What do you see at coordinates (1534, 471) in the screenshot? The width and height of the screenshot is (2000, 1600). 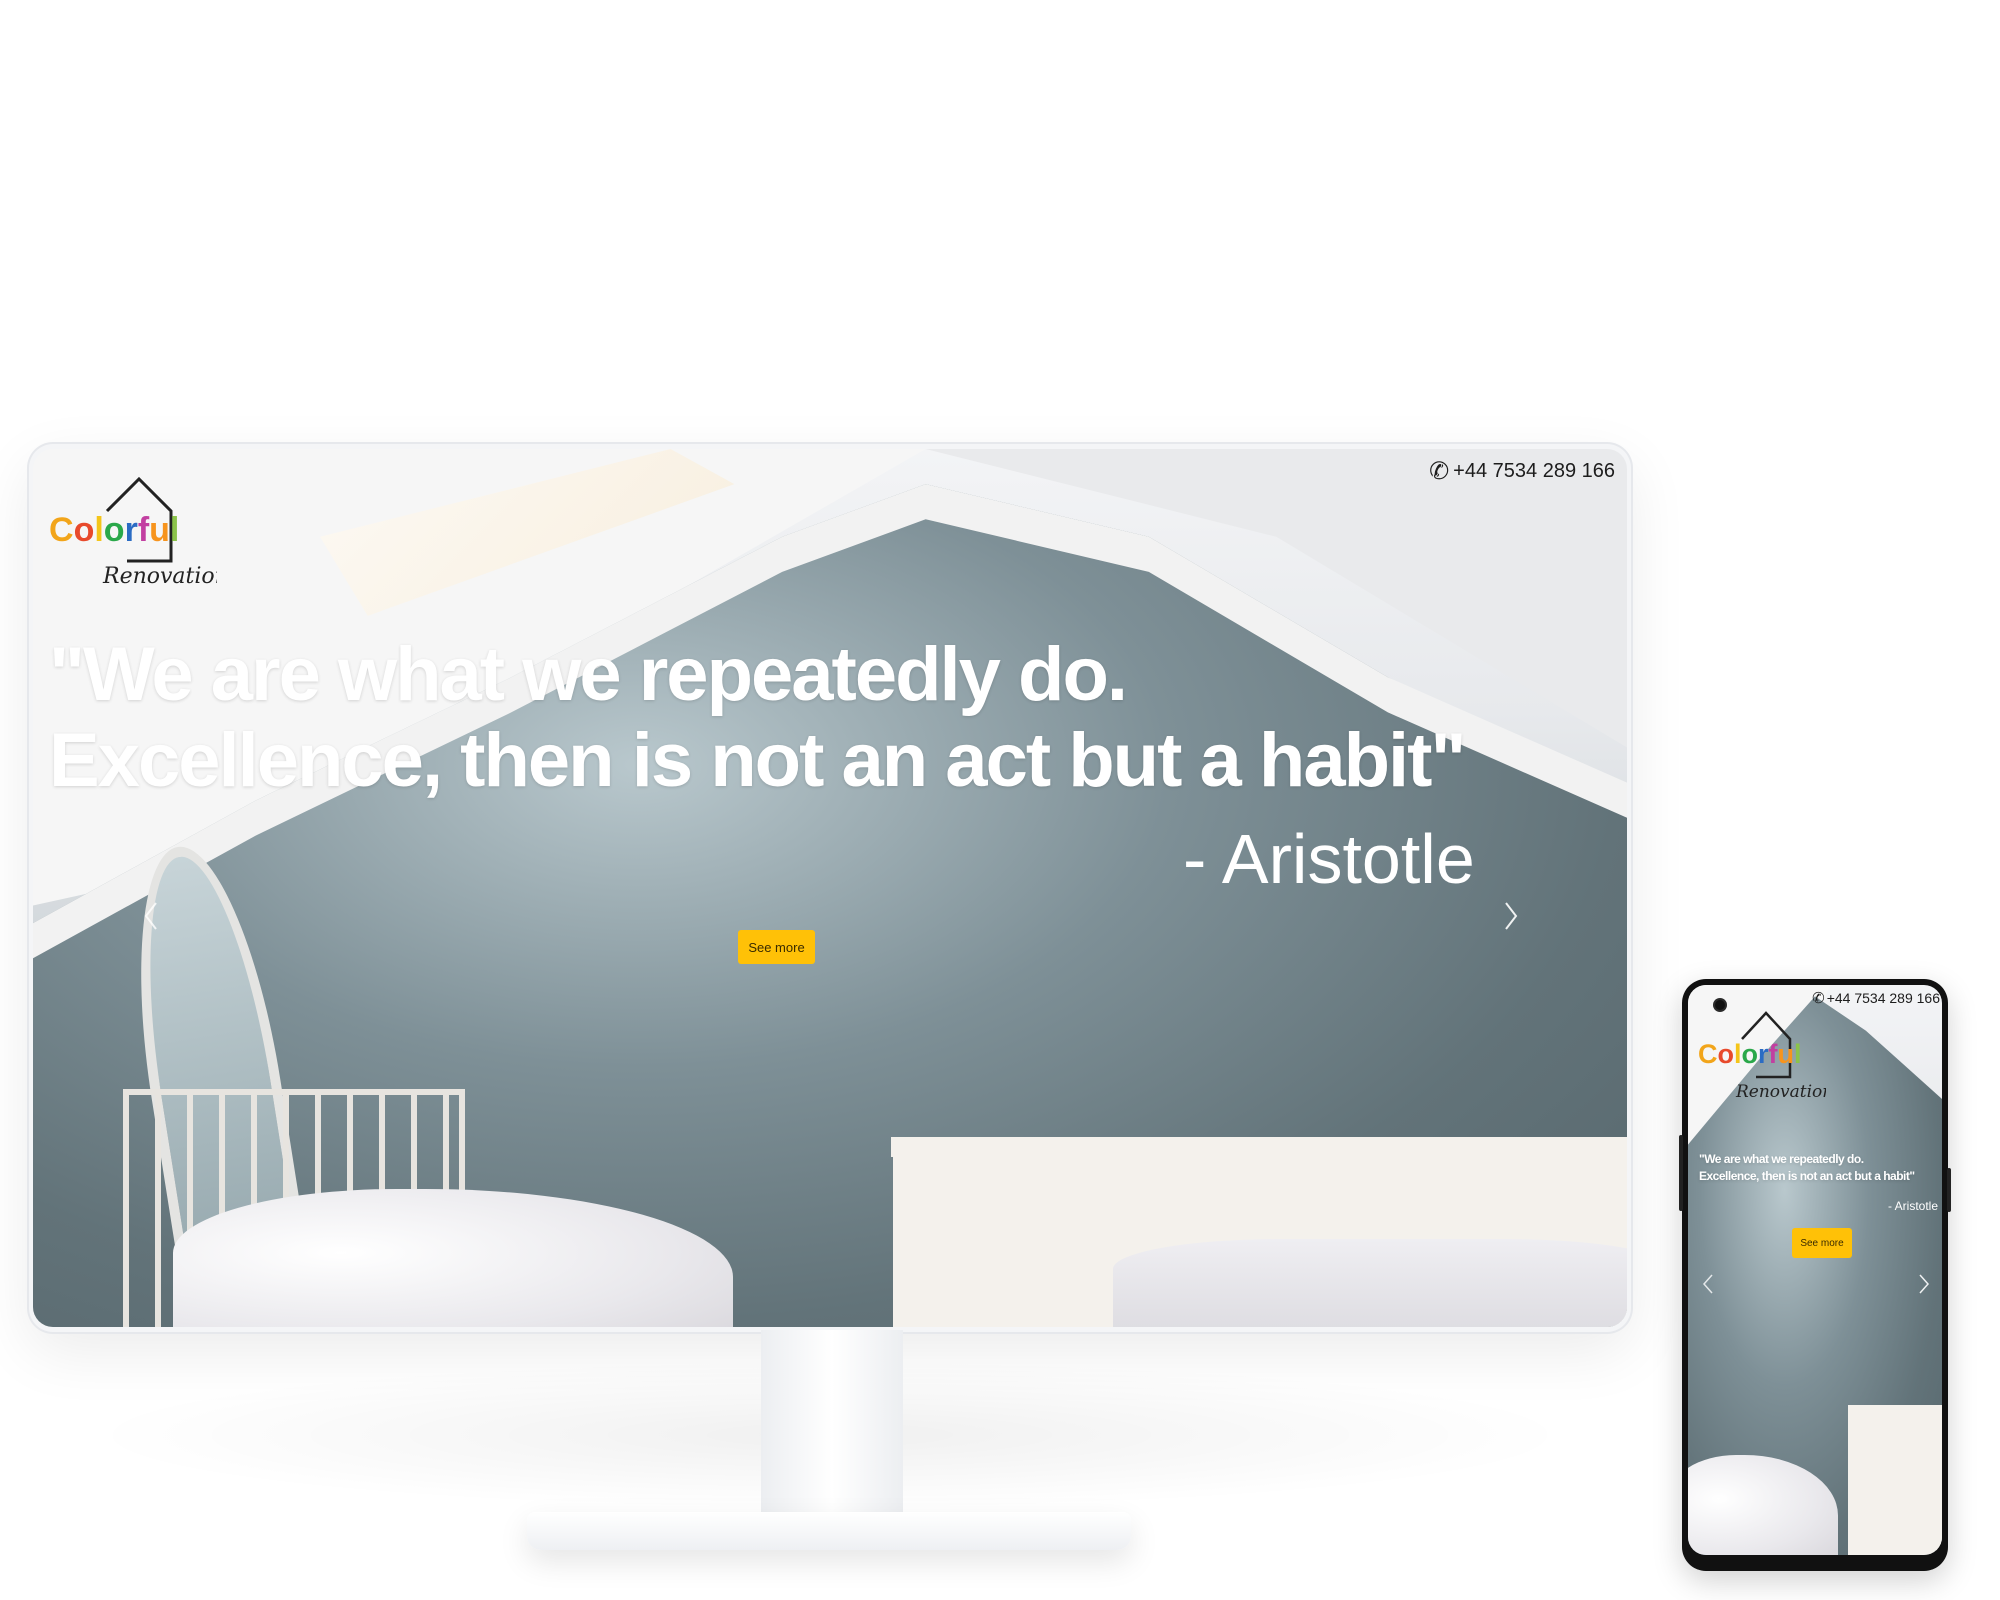 I see `phone-number: +44 7534 289 166` at bounding box center [1534, 471].